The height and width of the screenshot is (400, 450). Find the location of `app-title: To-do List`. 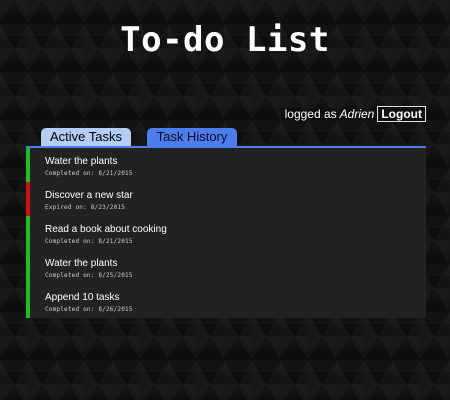

app-title: To-do List is located at coordinates (225, 40).